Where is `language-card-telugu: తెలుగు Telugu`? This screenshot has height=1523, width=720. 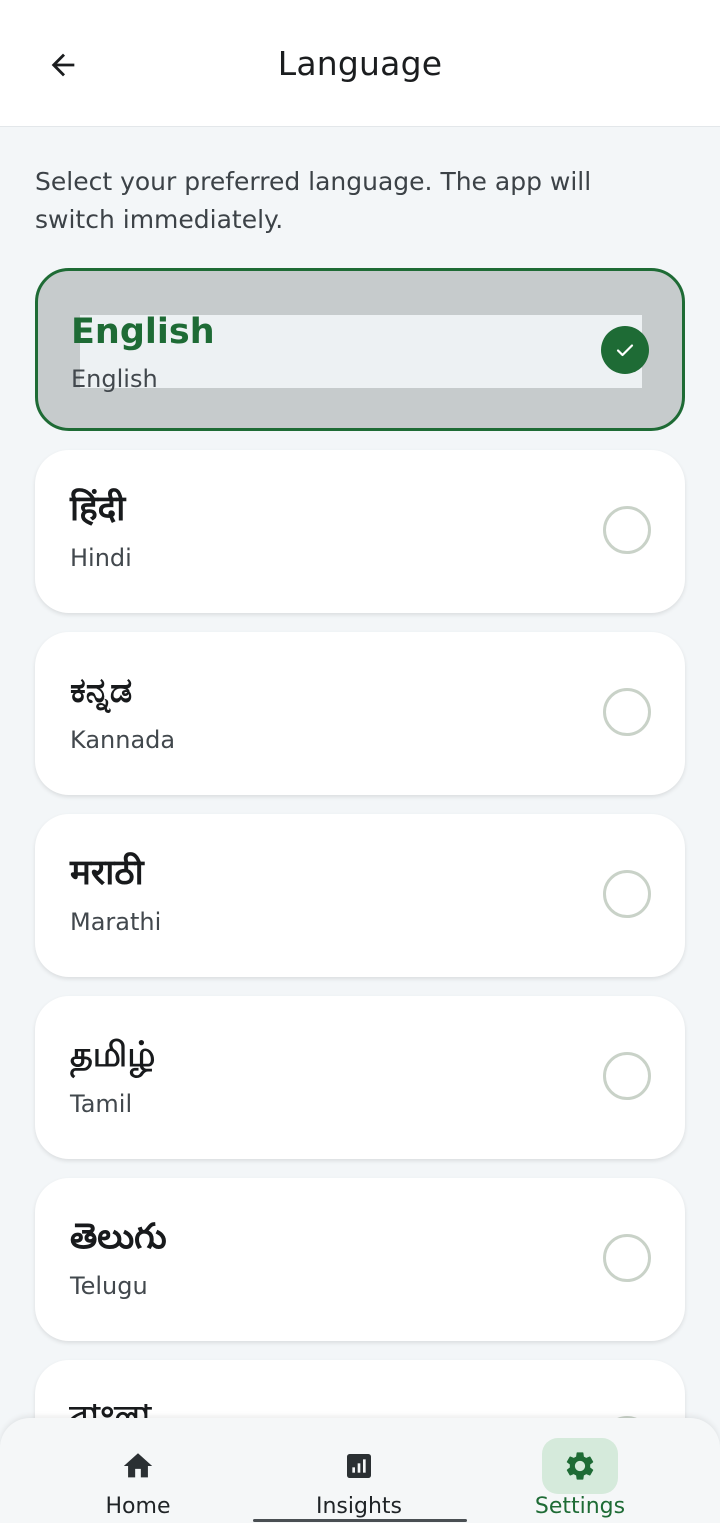 language-card-telugu: తెలుగు Telugu is located at coordinates (360, 1259).